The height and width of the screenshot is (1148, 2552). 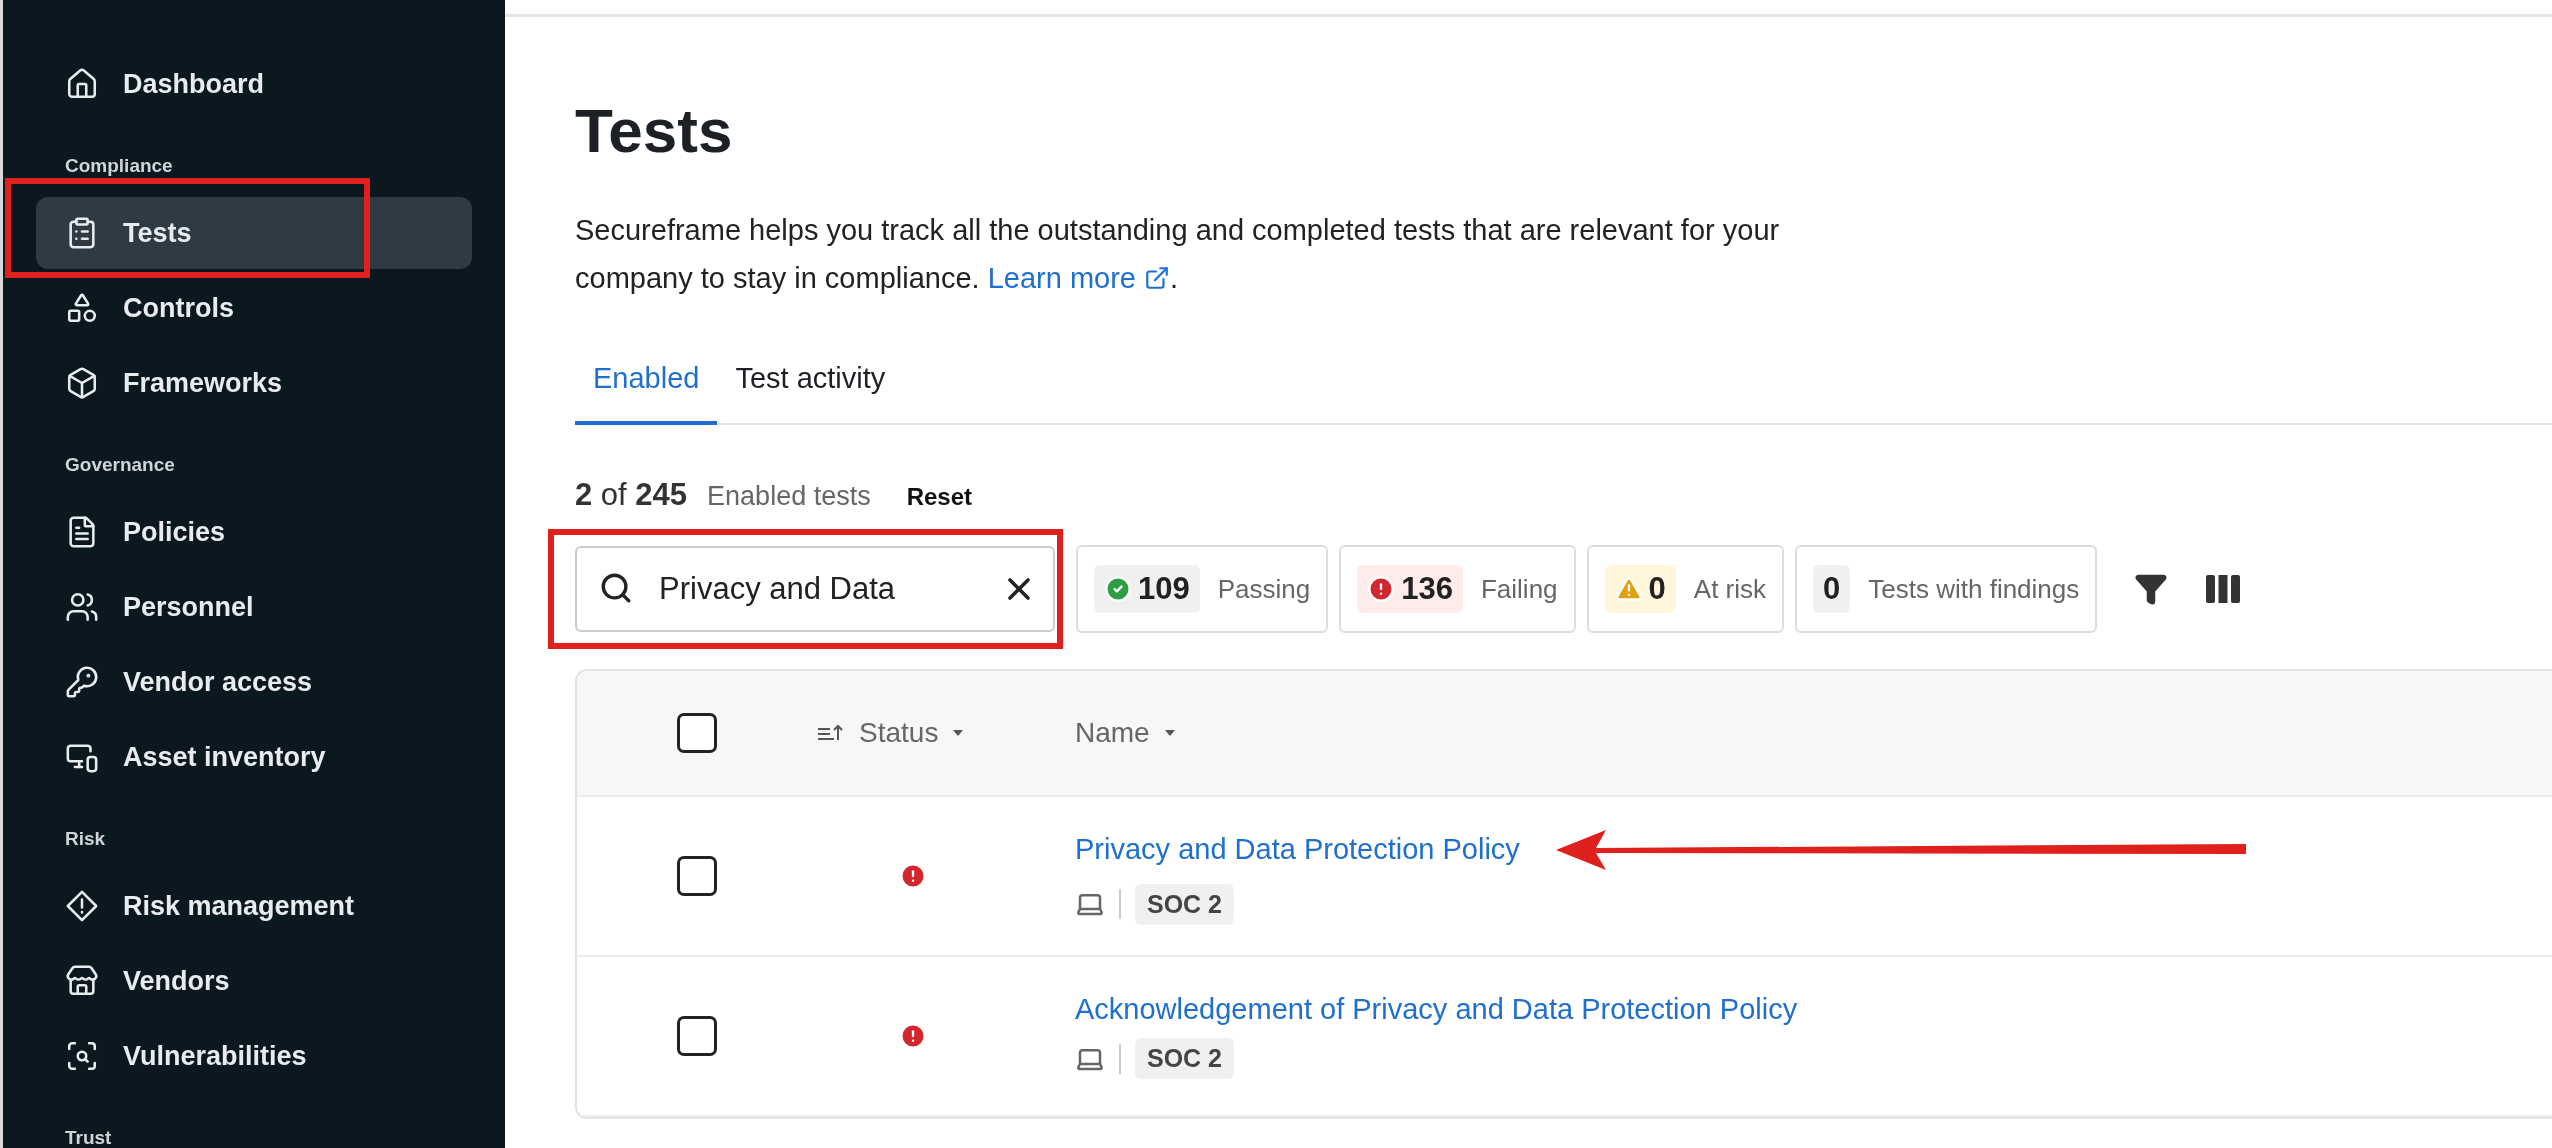 What do you see at coordinates (88, 1137) in the screenshot?
I see `nav-section-heading: Trust` at bounding box center [88, 1137].